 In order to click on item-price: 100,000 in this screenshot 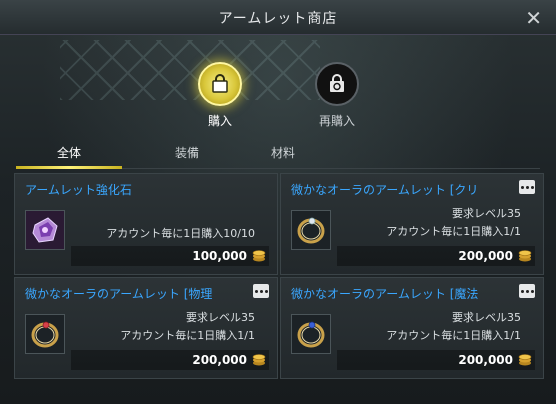, I will do `click(219, 256)`.